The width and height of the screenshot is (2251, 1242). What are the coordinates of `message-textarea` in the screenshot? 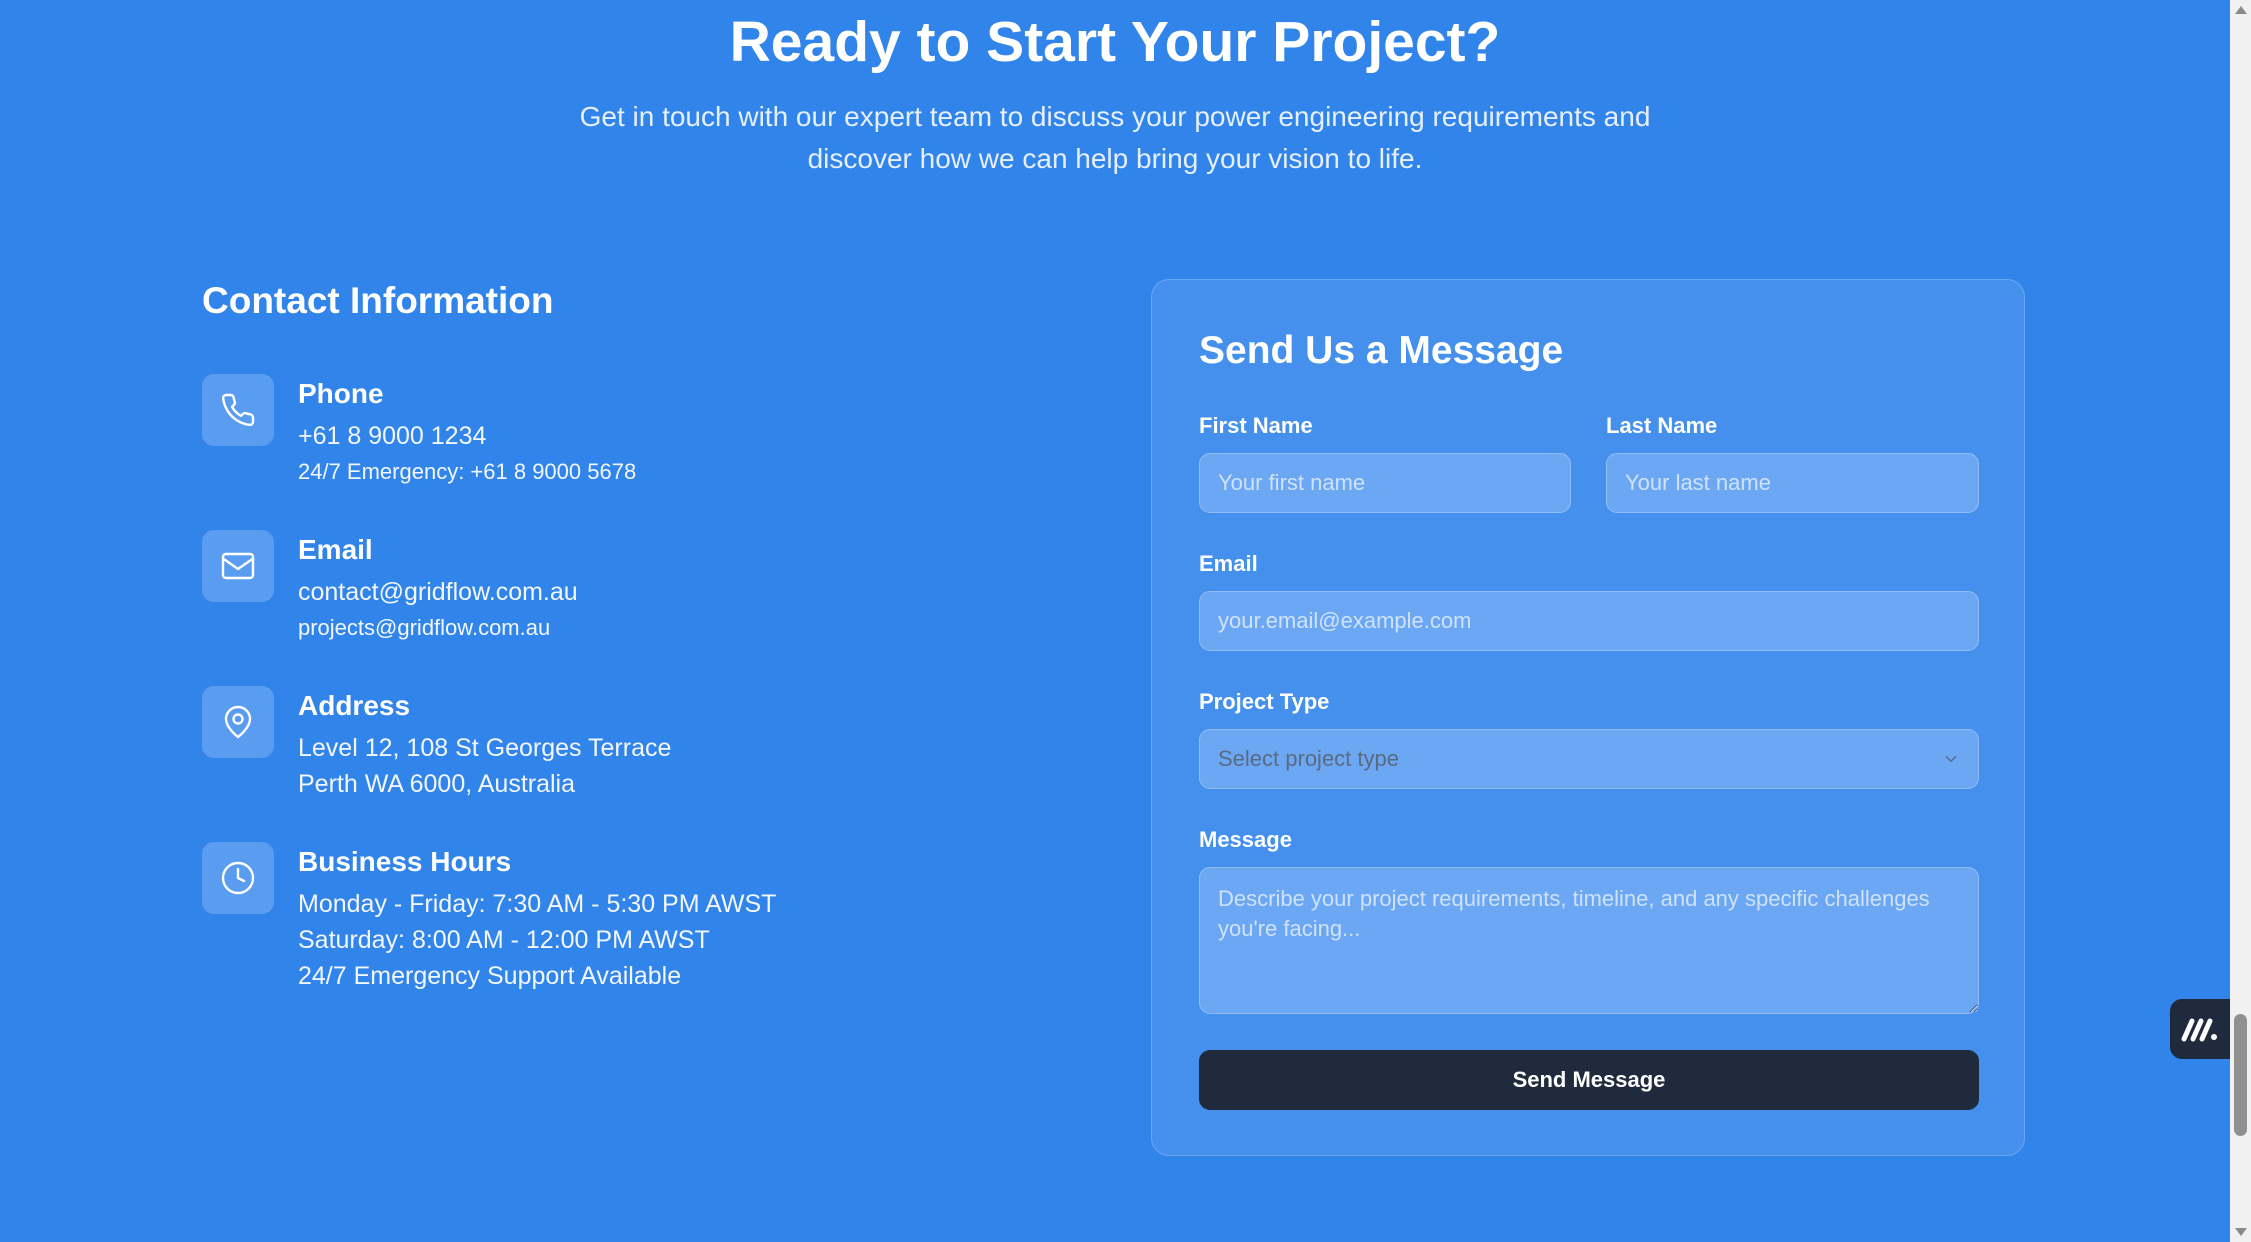 It's located at (1589, 940).